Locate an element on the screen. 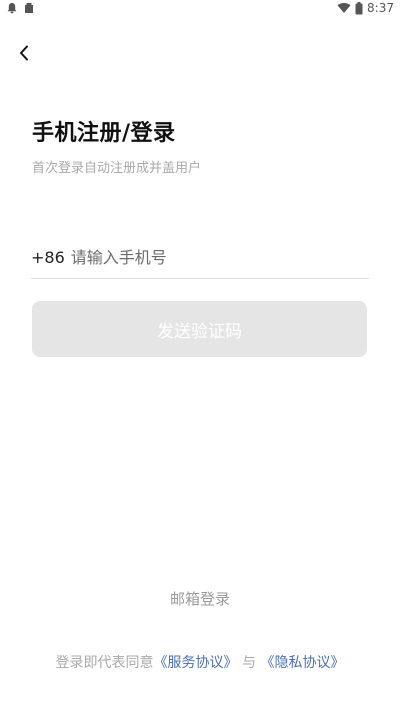 This screenshot has height=710, width=400. agreement-prefix: 登录即代表同意 is located at coordinates (104, 663).